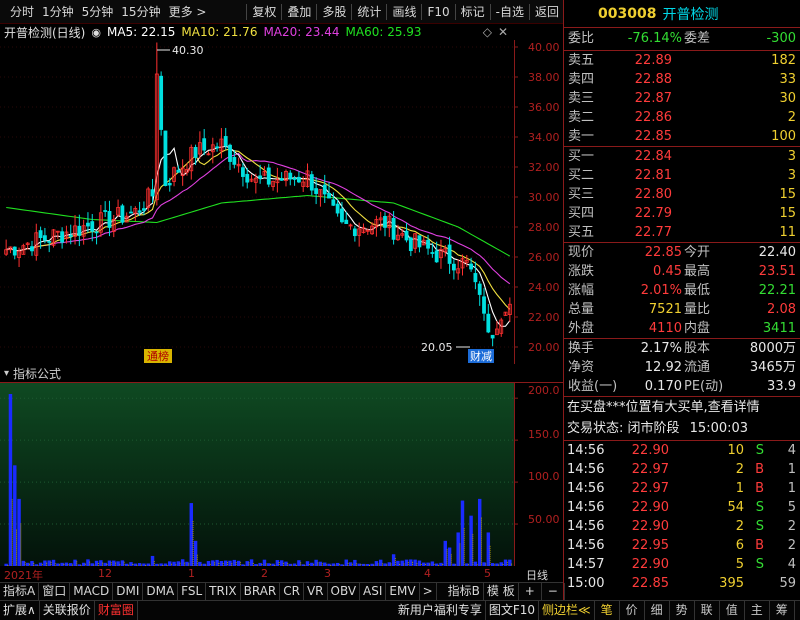 Image resolution: width=800 pixels, height=620 pixels. I want to click on tab-indicator-a: 指标A, so click(20, 591).